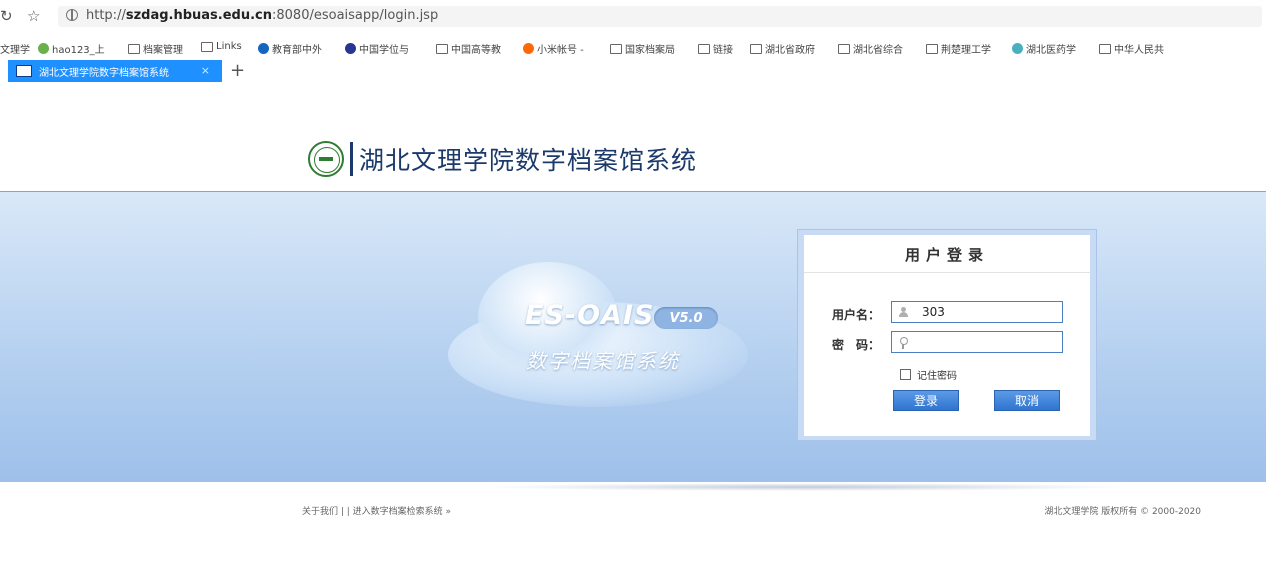  Describe the element at coordinates (590, 315) in the screenshot. I see `product-name: ES-OAIS` at that location.